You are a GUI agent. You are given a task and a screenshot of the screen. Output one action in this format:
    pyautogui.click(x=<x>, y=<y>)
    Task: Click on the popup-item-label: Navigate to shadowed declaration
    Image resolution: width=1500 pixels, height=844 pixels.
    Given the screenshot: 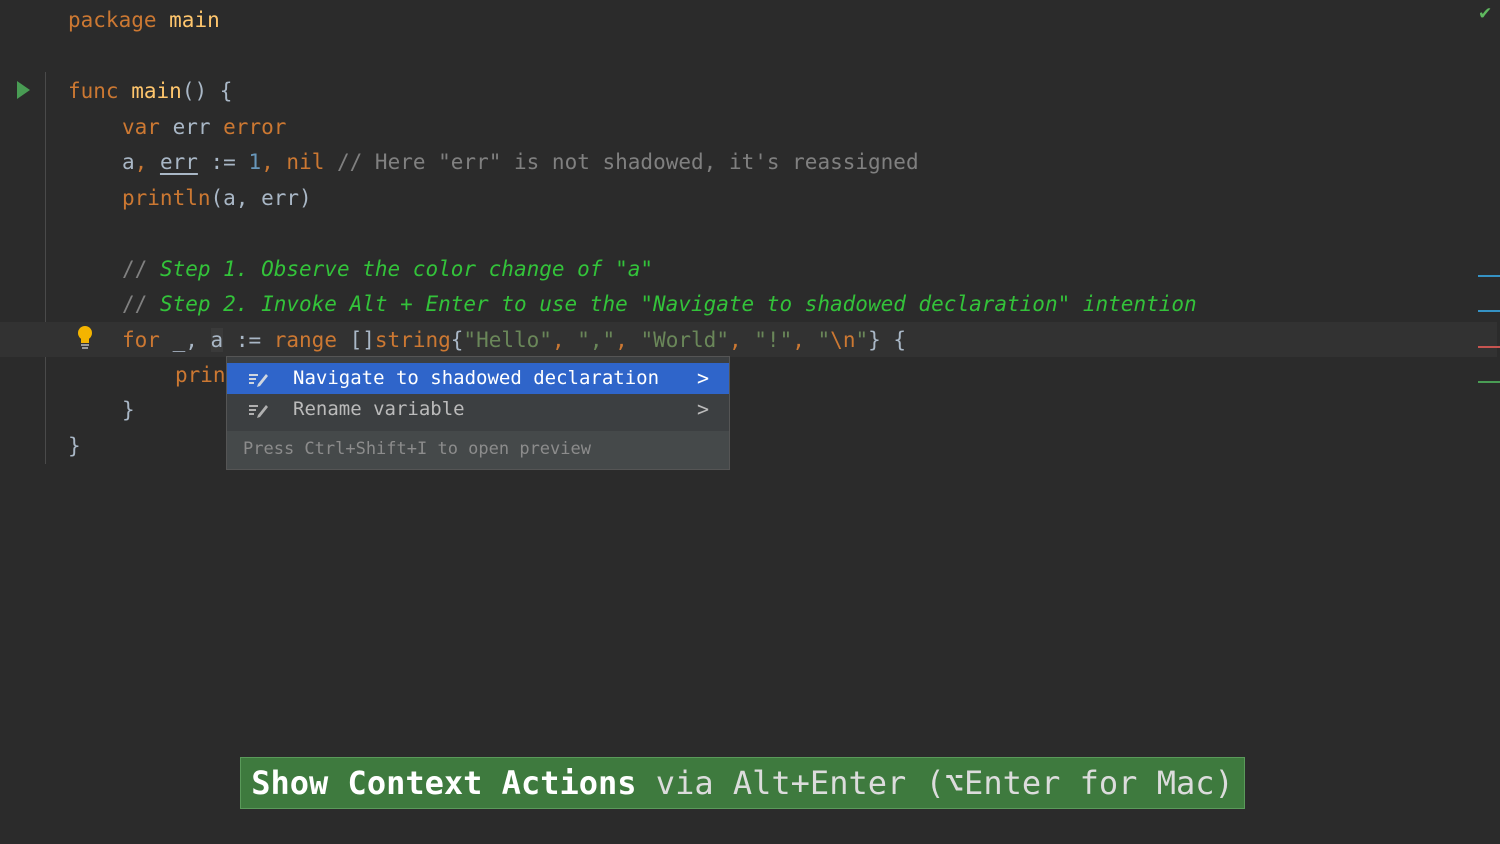 What is the action you would take?
    pyautogui.click(x=476, y=378)
    